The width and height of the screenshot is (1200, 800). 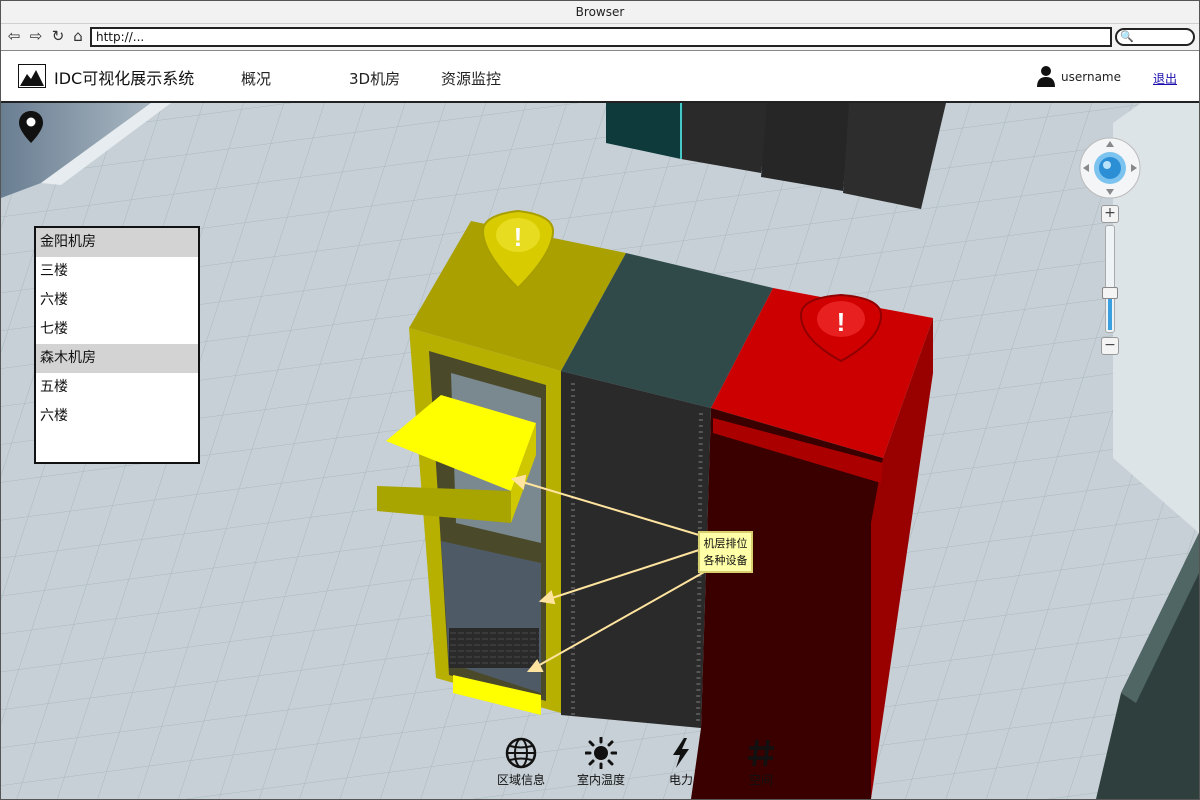 I want to click on room-list-panel: 金阳机房 三楼 六楼 七楼 森木机房 五楼 六楼, so click(x=117, y=345).